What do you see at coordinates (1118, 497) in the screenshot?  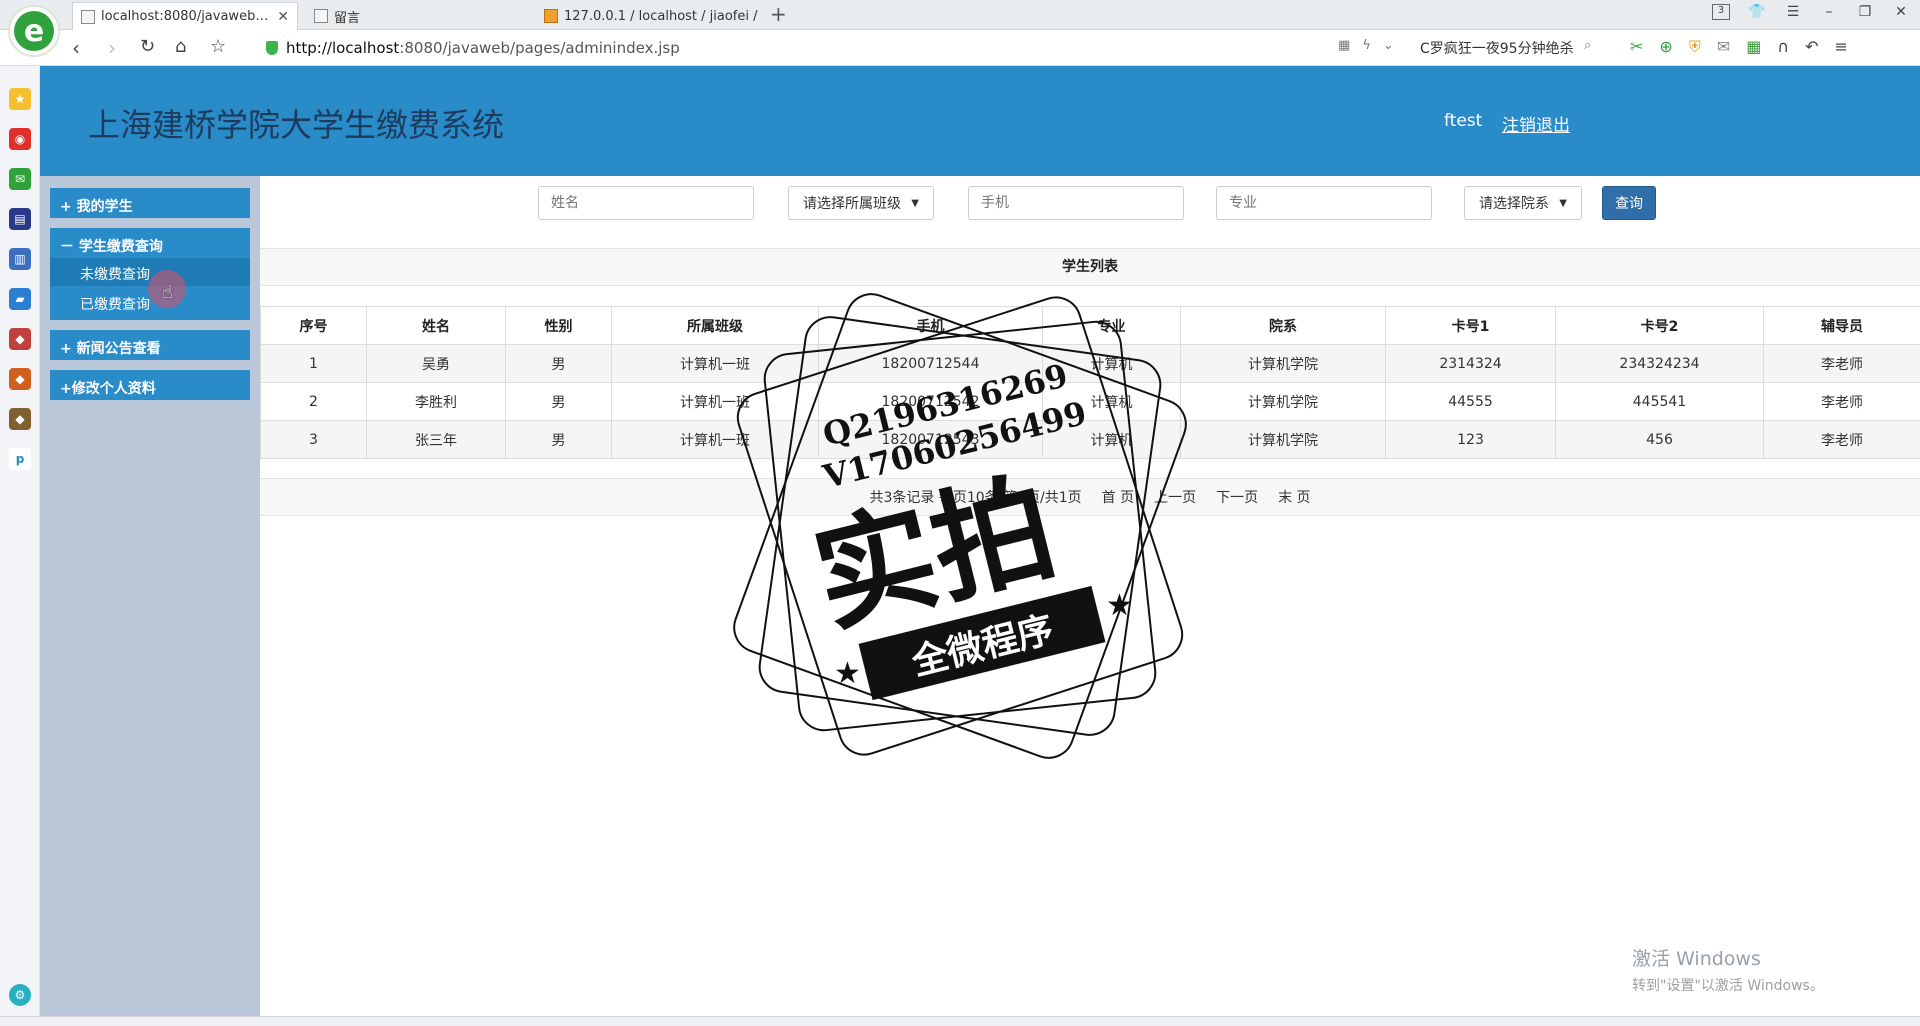 I see `first-page-link: 首 页` at bounding box center [1118, 497].